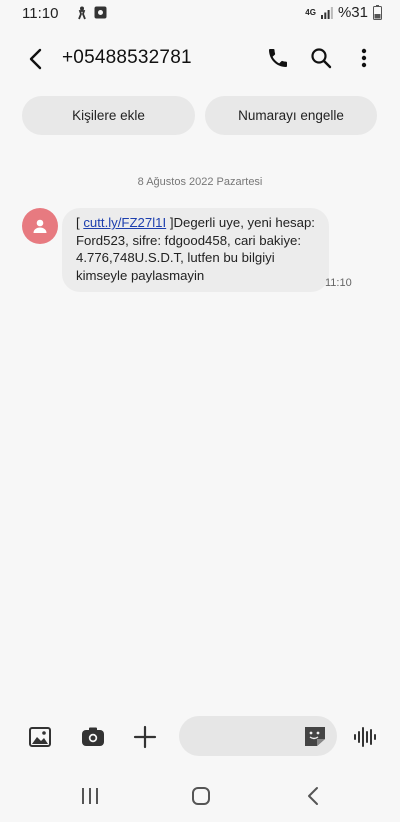 The width and height of the screenshot is (400, 822). Describe the element at coordinates (377, 12) in the screenshot. I see `battery-icon` at that location.